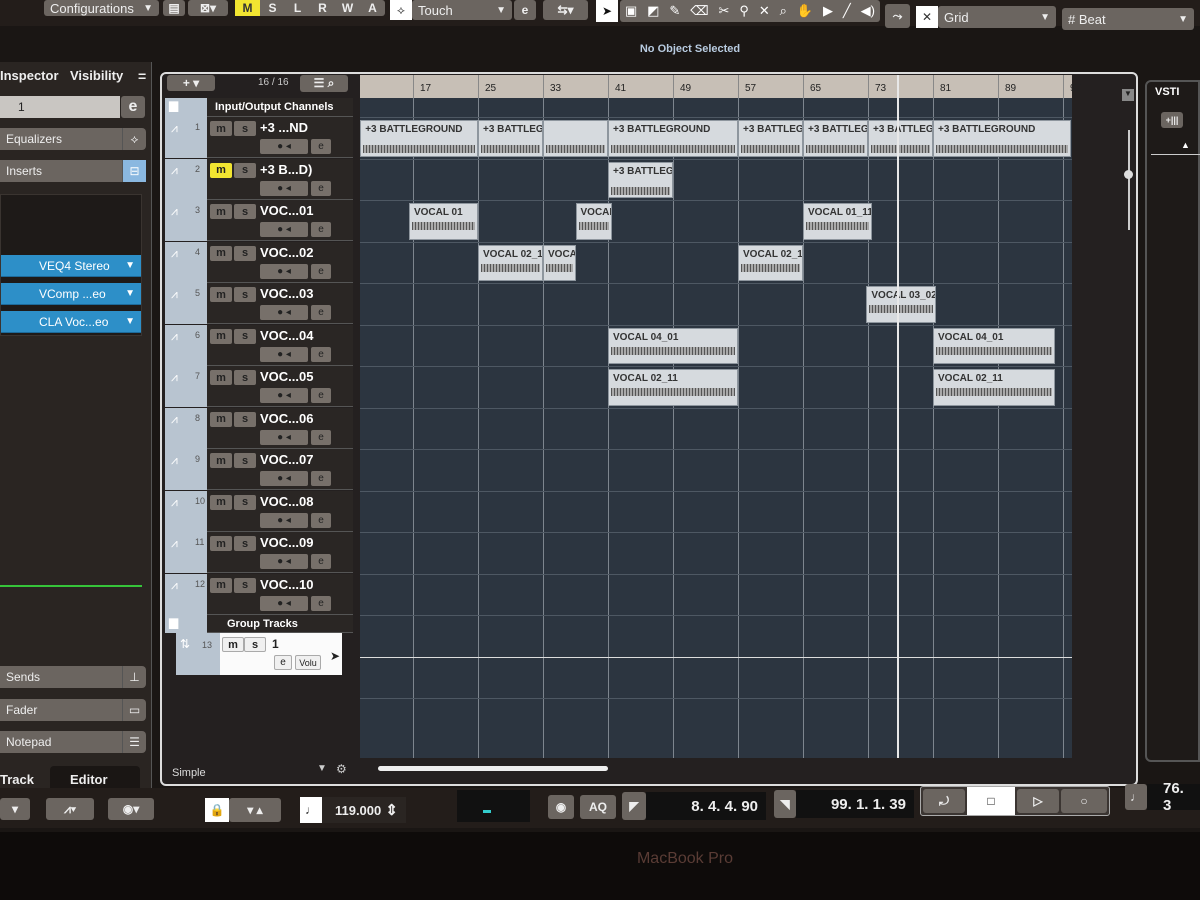 The image size is (1200, 900). I want to click on chevron-down-icon: ▼, so click(1128, 95).